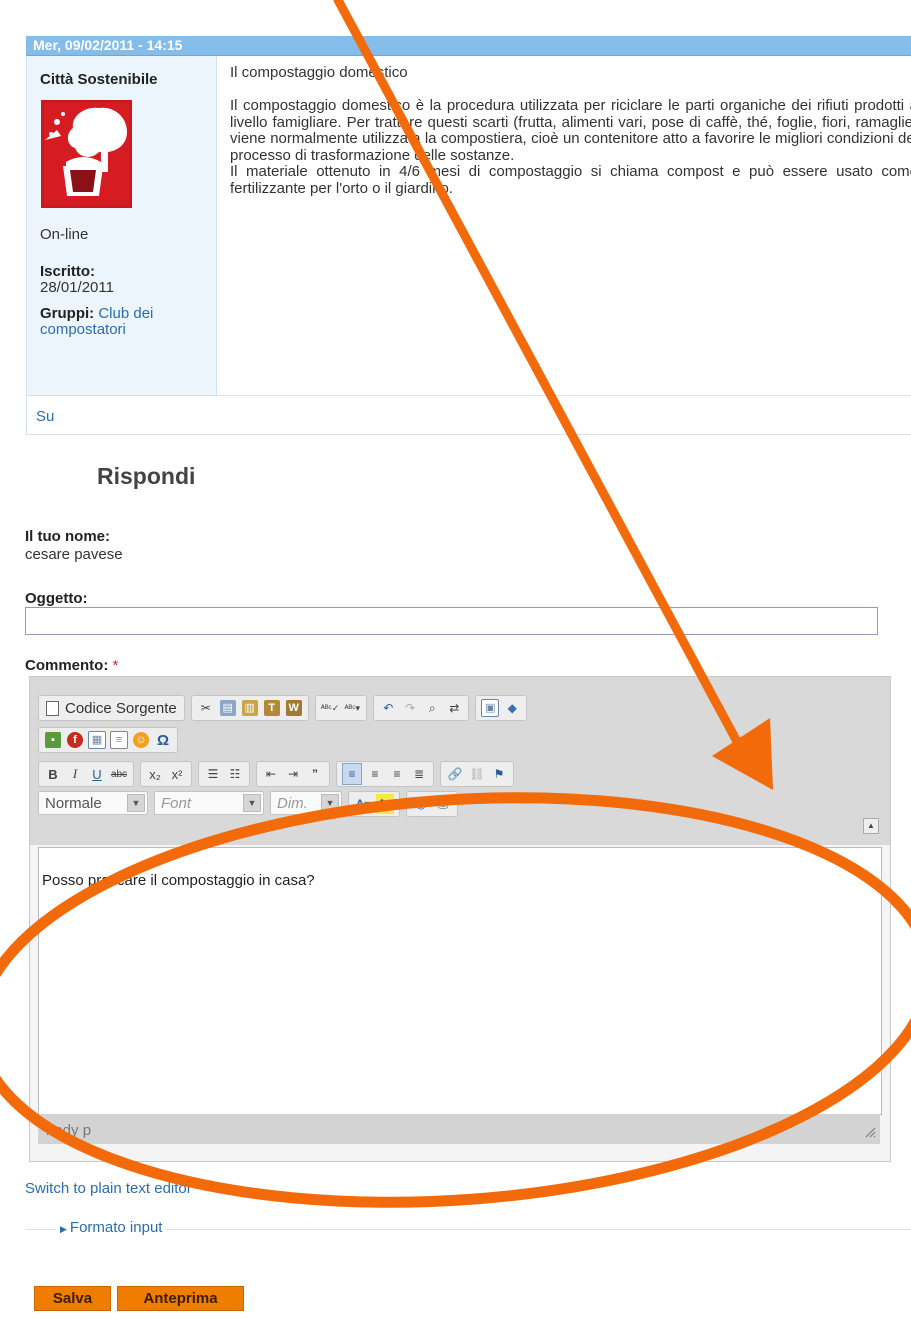  What do you see at coordinates (69, 1130) in the screenshot?
I see `element-path: body p` at bounding box center [69, 1130].